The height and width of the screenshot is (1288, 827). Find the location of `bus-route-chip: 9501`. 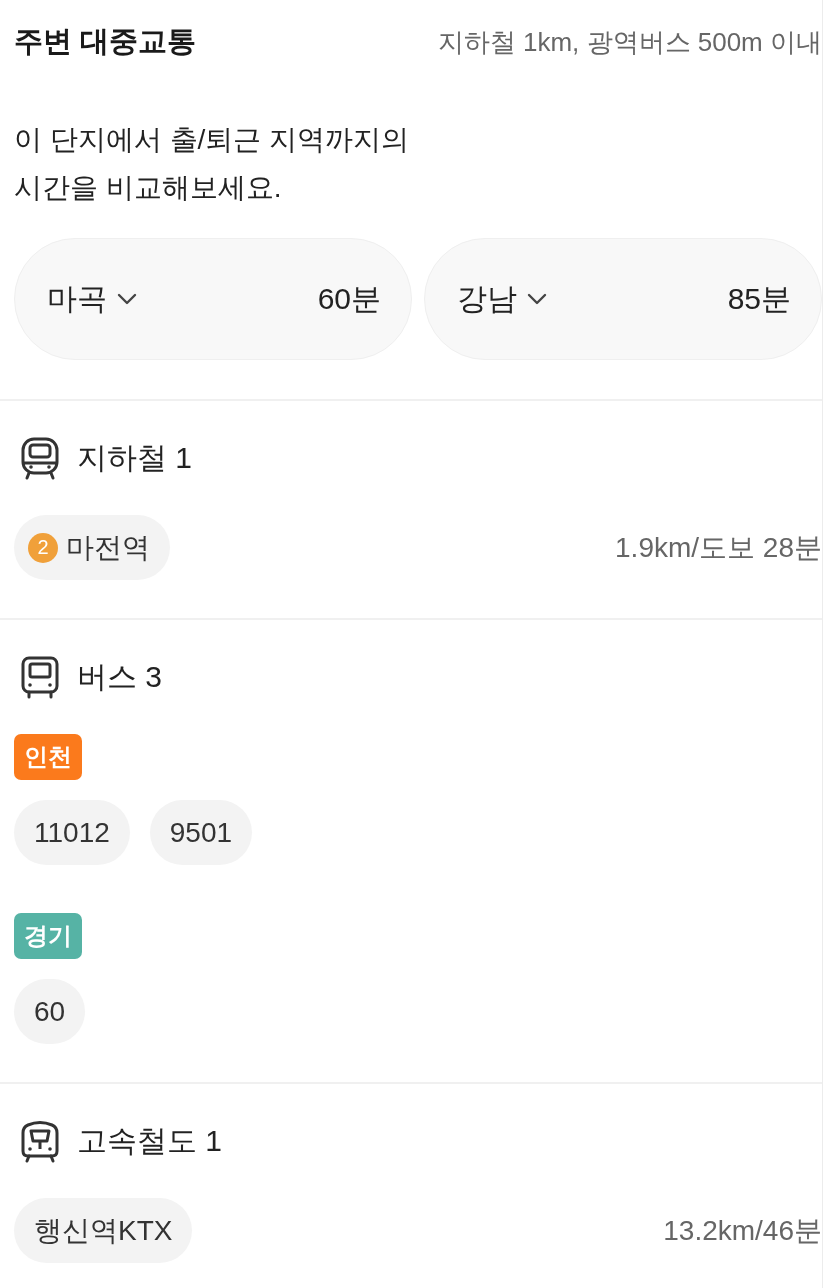

bus-route-chip: 9501 is located at coordinates (201, 832).